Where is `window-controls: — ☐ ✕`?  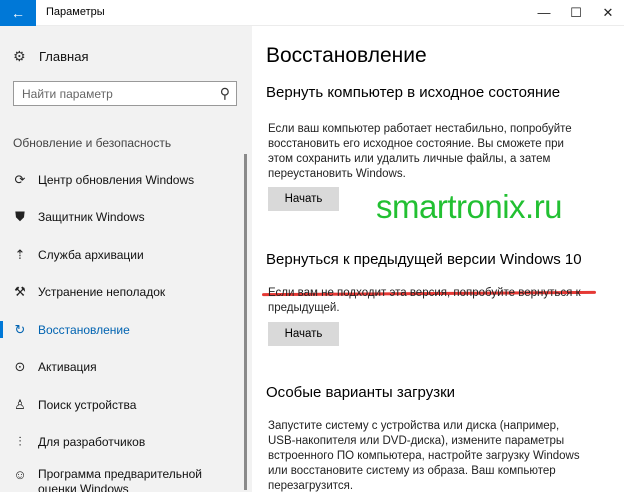
window-controls: — ☐ ✕ is located at coordinates (576, 13).